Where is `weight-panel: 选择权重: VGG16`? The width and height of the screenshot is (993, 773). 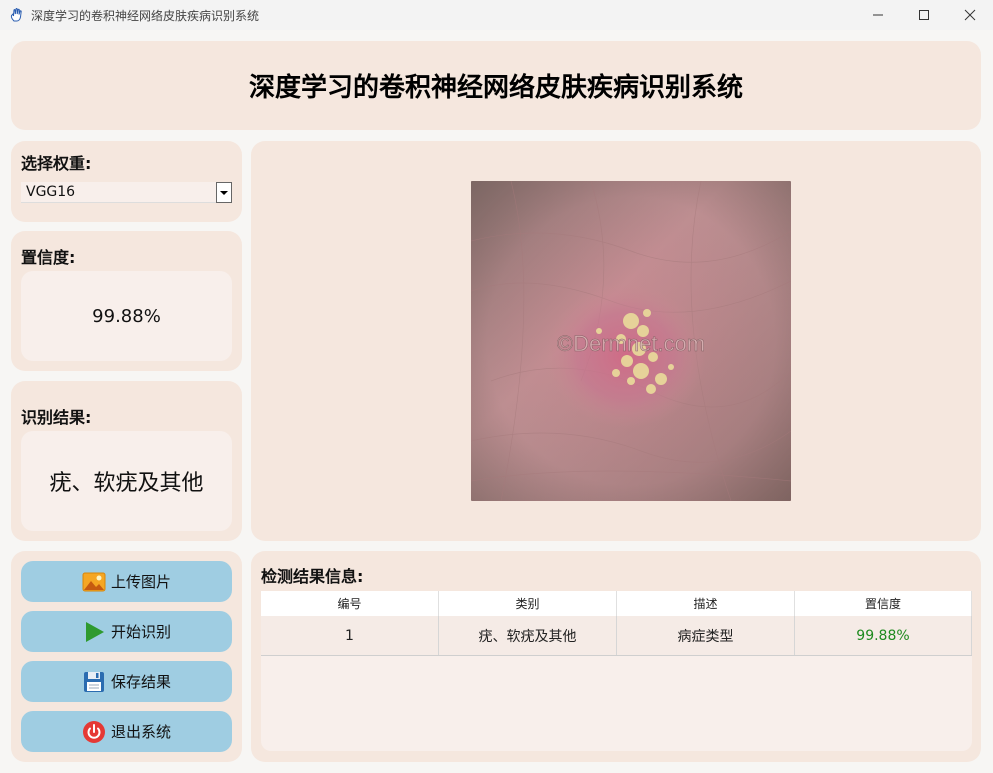
weight-panel: 选择权重: VGG16 is located at coordinates (126, 181).